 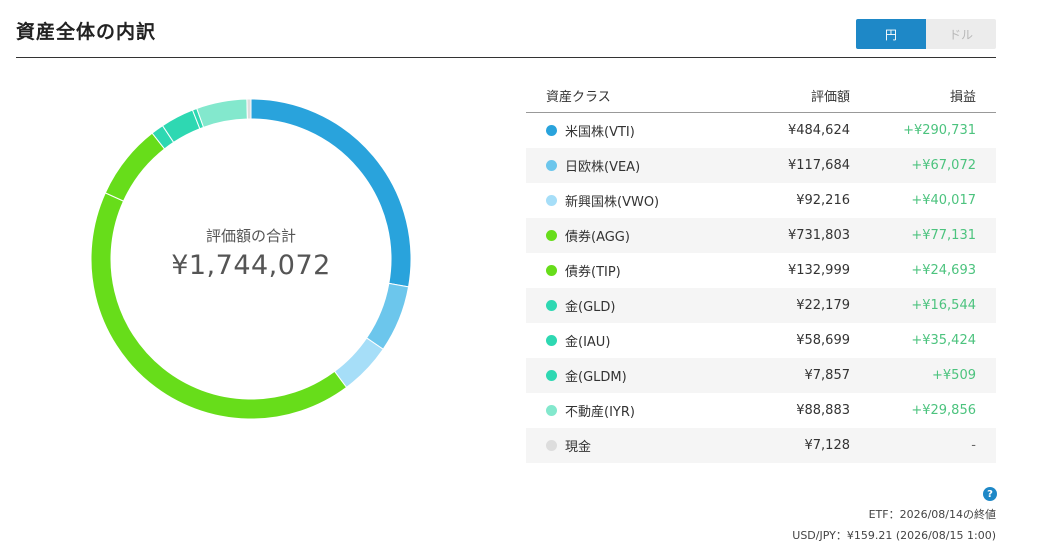 What do you see at coordinates (761, 165) in the screenshot?
I see `table-row: 日欧株(VEA) ¥117,684 +¥67,072` at bounding box center [761, 165].